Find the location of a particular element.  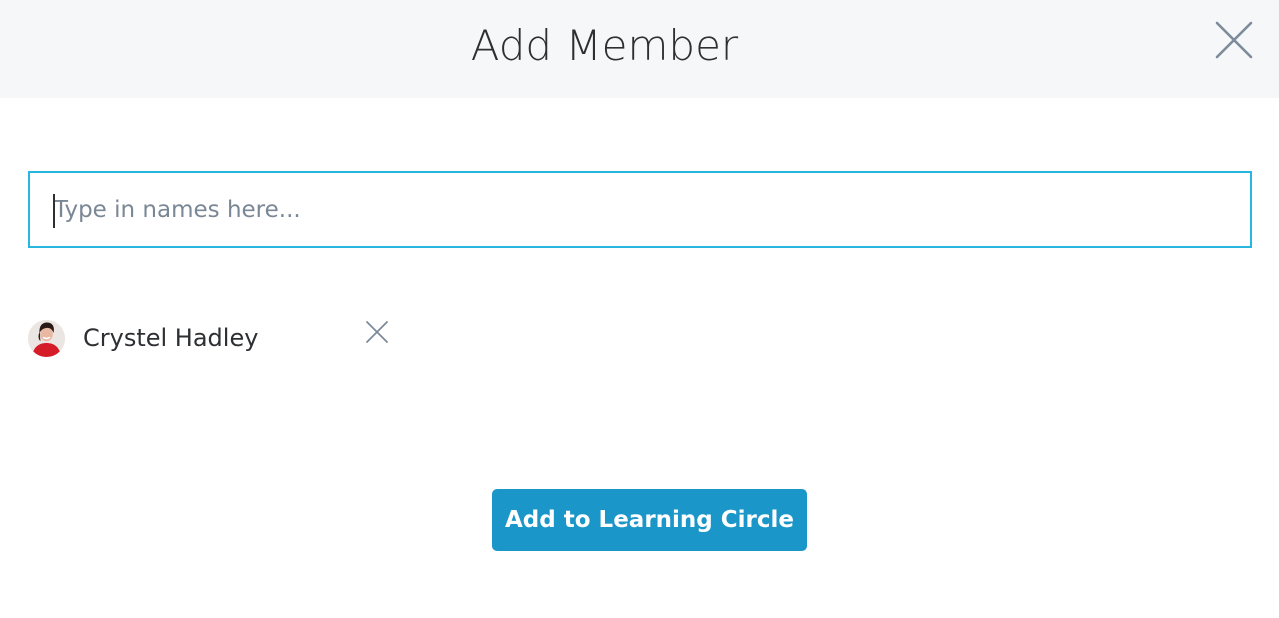

member-search-input is located at coordinates (640, 209).